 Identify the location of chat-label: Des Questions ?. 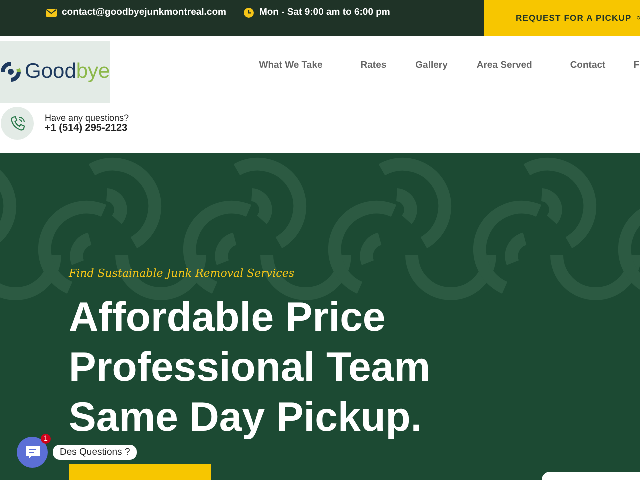
(95, 452).